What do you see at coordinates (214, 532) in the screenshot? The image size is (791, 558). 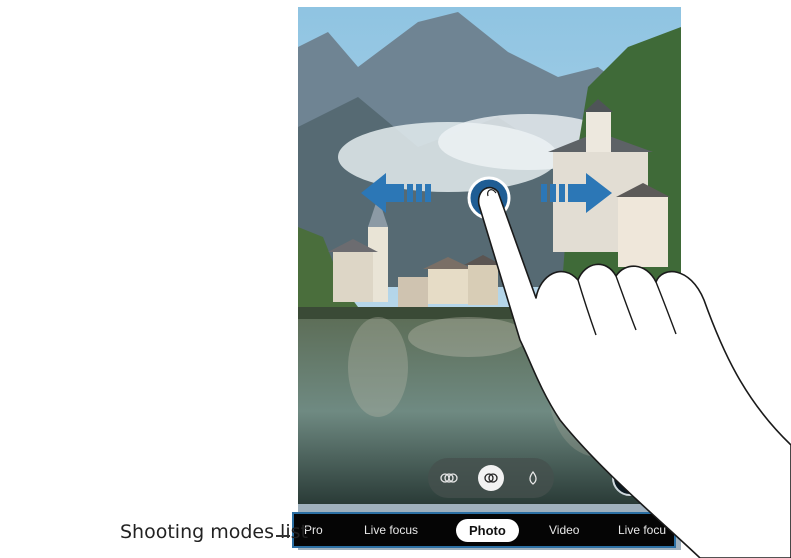 I see `callout-label: Shooting modes list` at bounding box center [214, 532].